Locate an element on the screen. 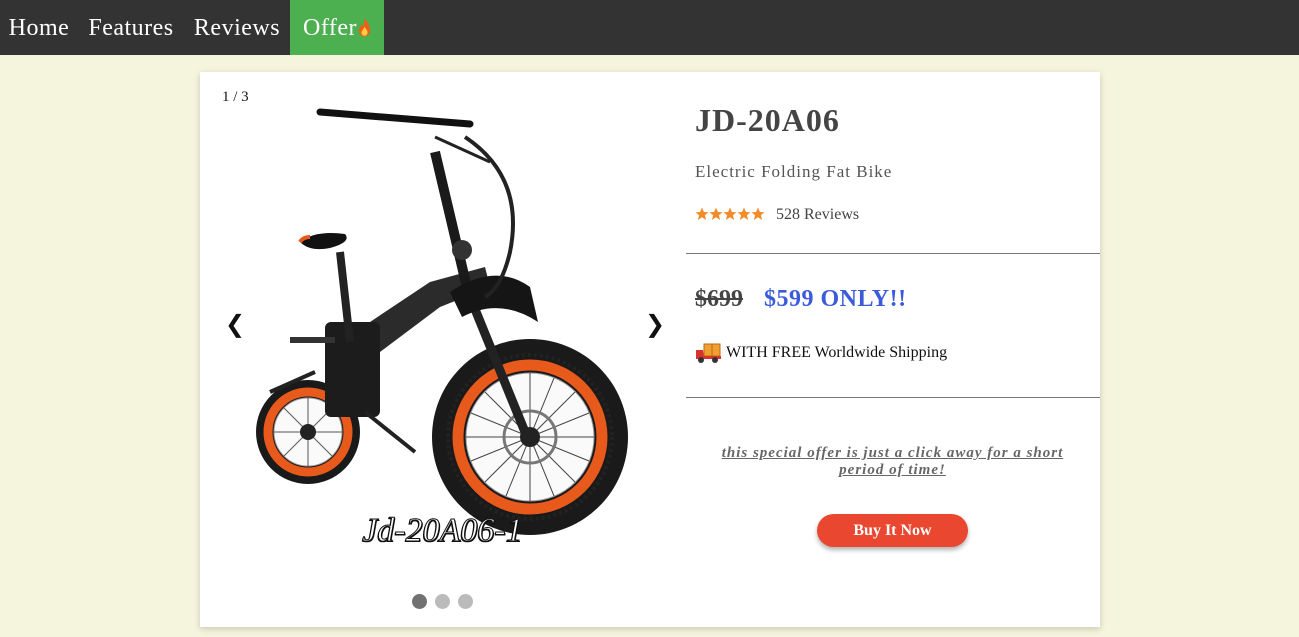 This screenshot has width=1299, height=637. nav-home: Home is located at coordinates (39, 27).